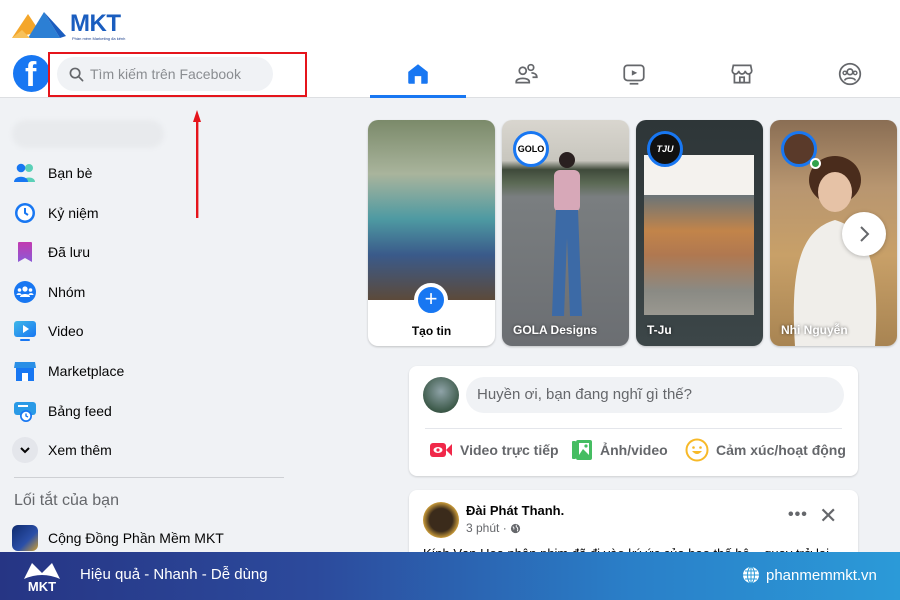  I want to click on create-story-card: + Tạo tin, so click(431, 233).